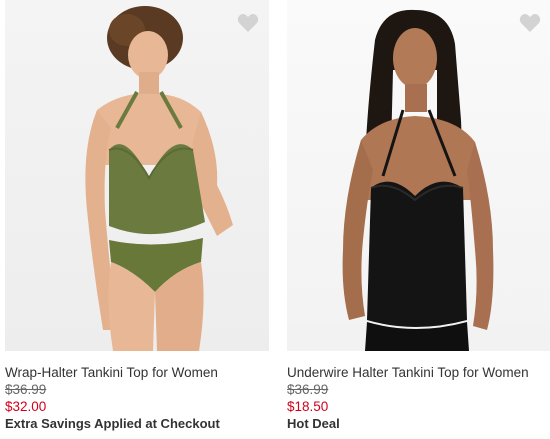  I want to click on promo-badge: Extra Savings Applied at Checkout, so click(112, 423).